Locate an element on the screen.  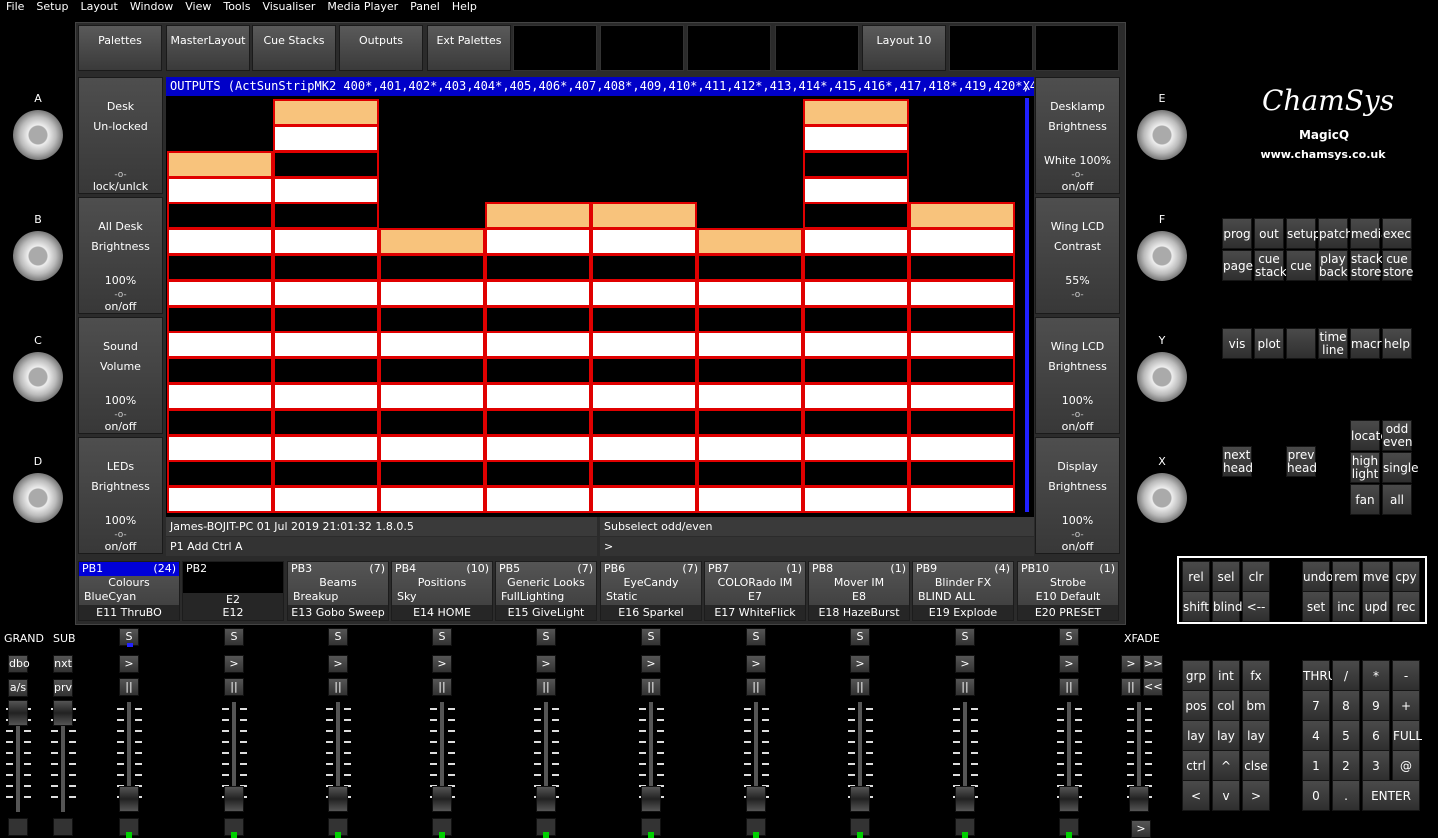
key-cue-store: cue store is located at coordinates (1397, 265).